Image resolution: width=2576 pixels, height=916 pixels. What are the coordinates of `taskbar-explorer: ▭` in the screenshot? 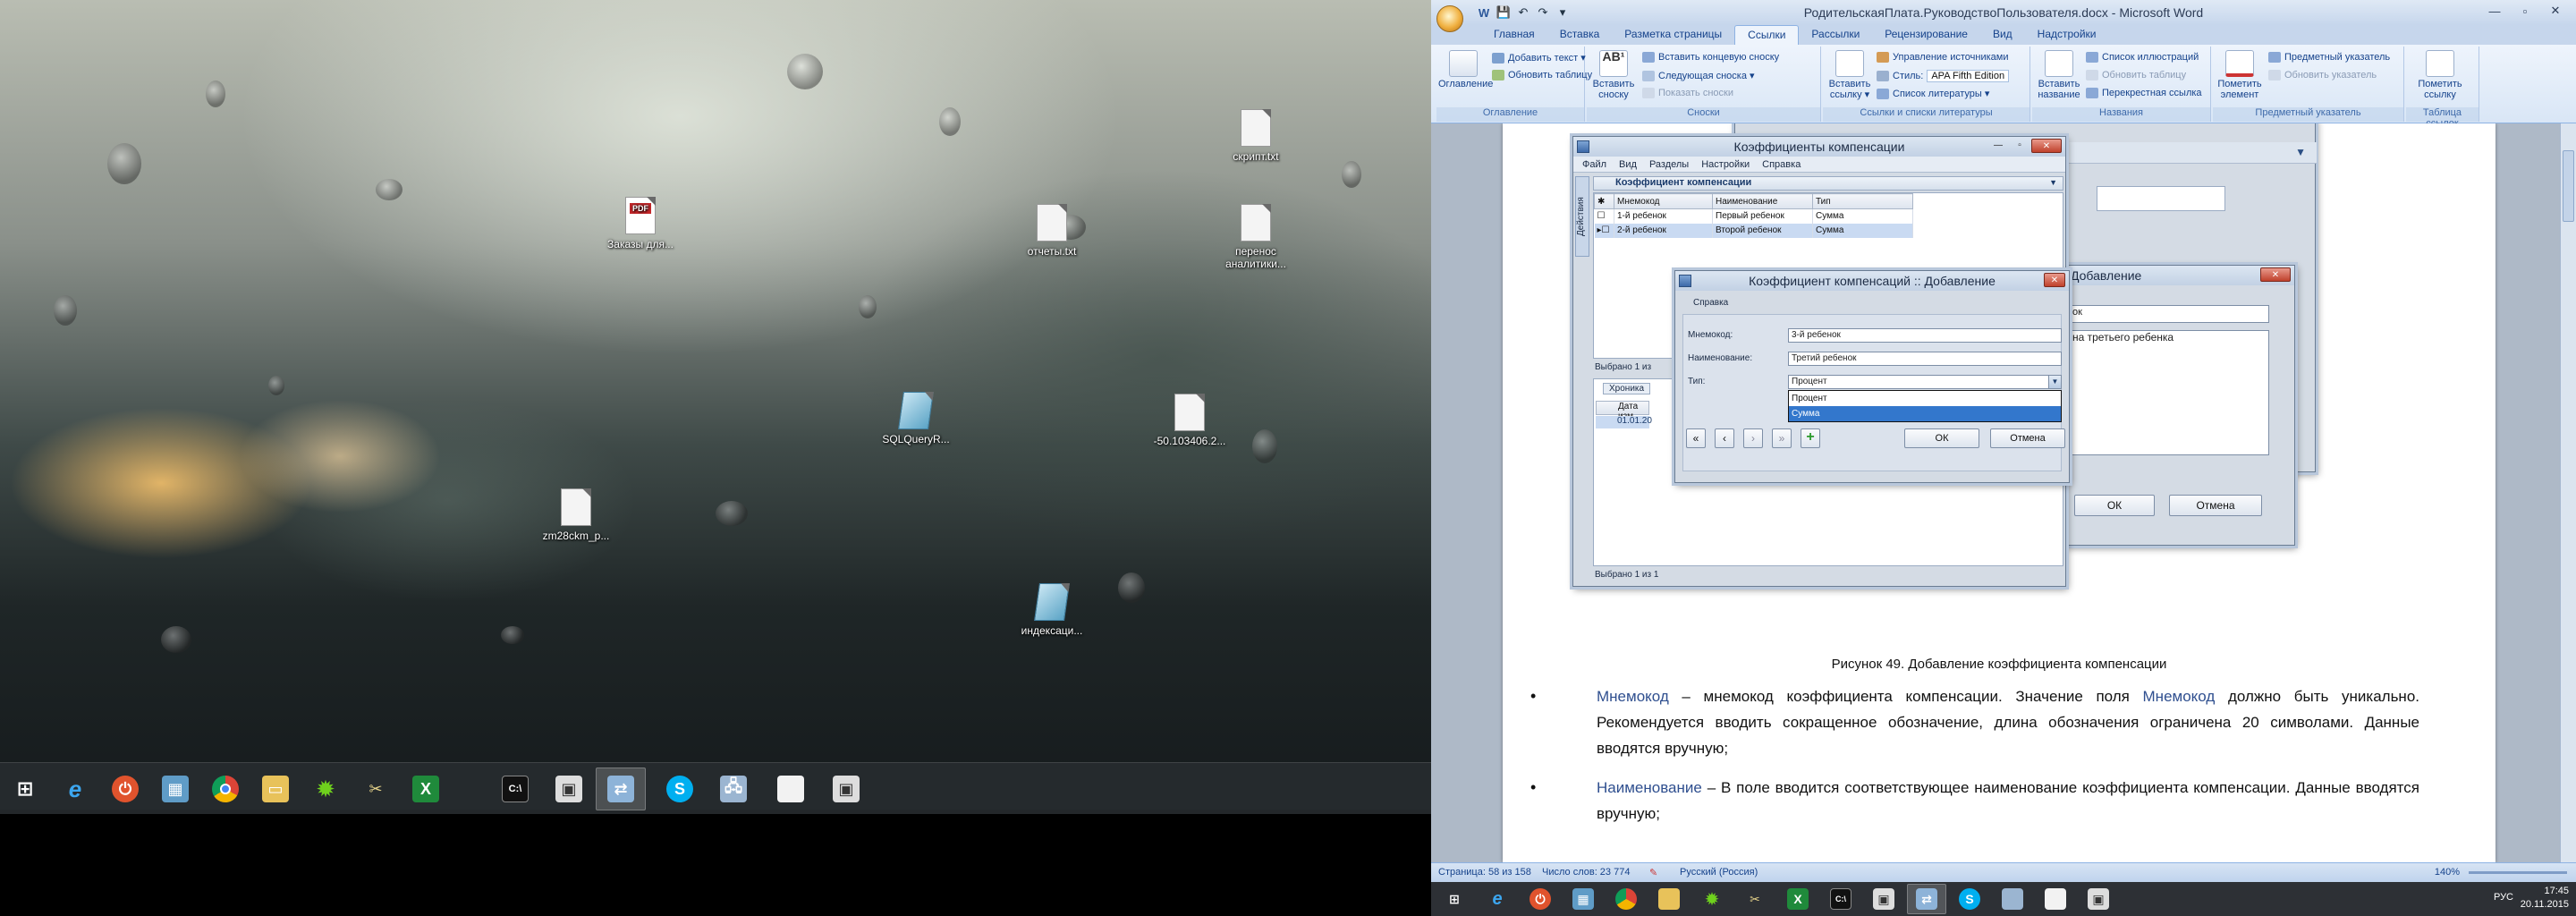 It's located at (275, 789).